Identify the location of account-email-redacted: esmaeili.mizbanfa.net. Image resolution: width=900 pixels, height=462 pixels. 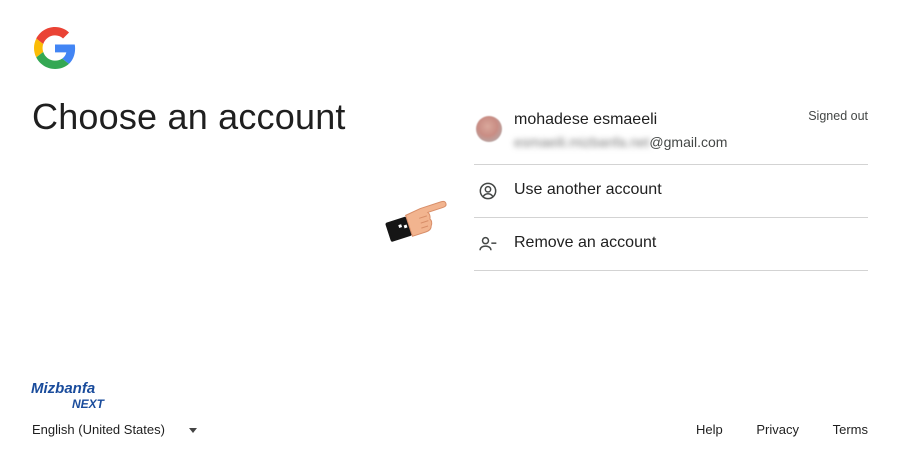
(582, 142).